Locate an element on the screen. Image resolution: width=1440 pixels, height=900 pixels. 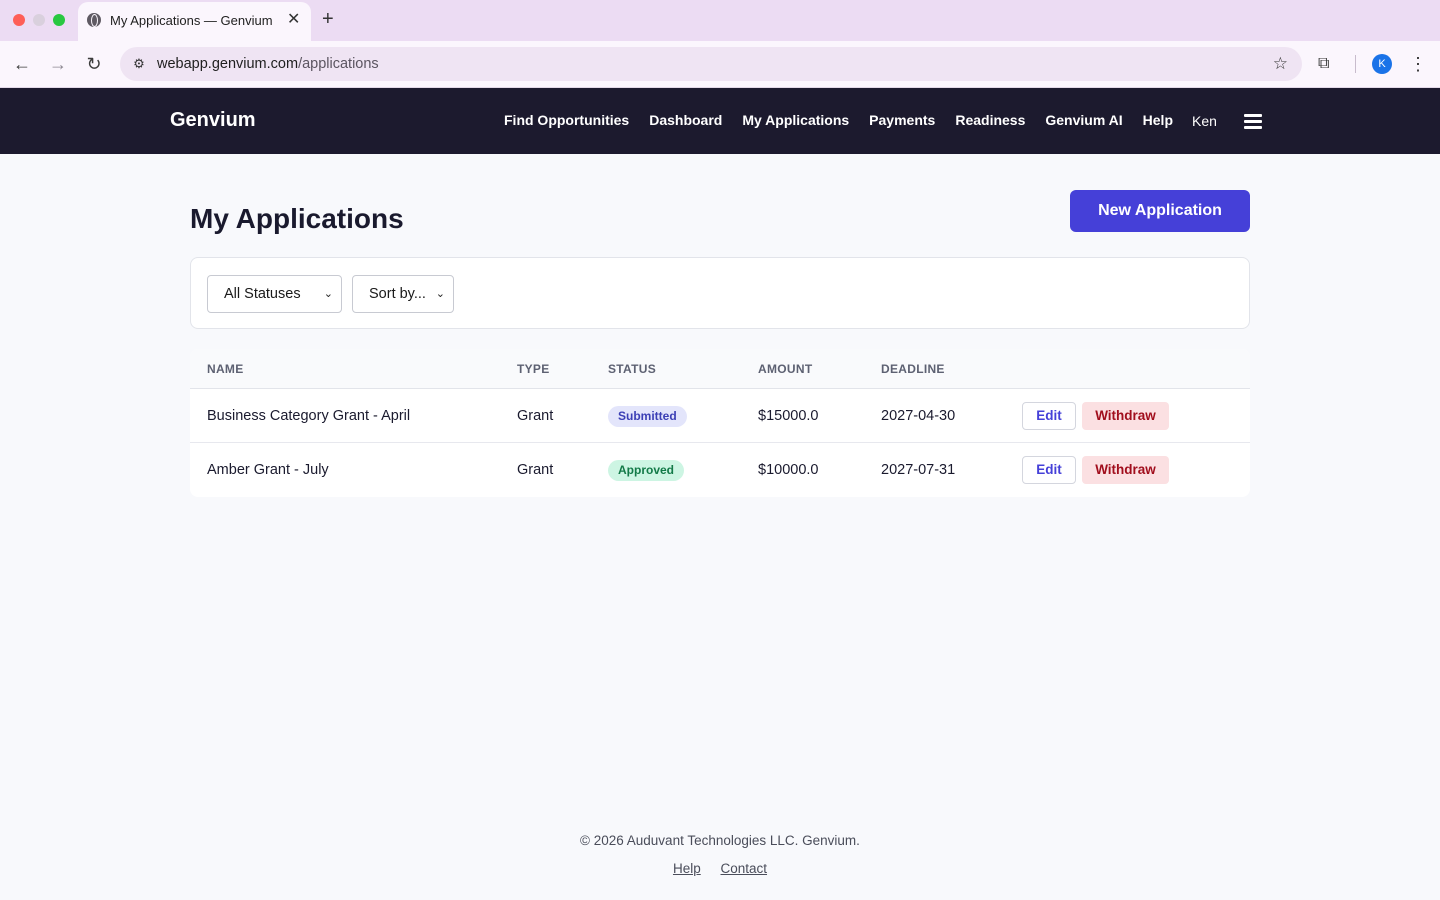
nav-link-find-opportunities: Find Opportunities is located at coordinates (566, 120).